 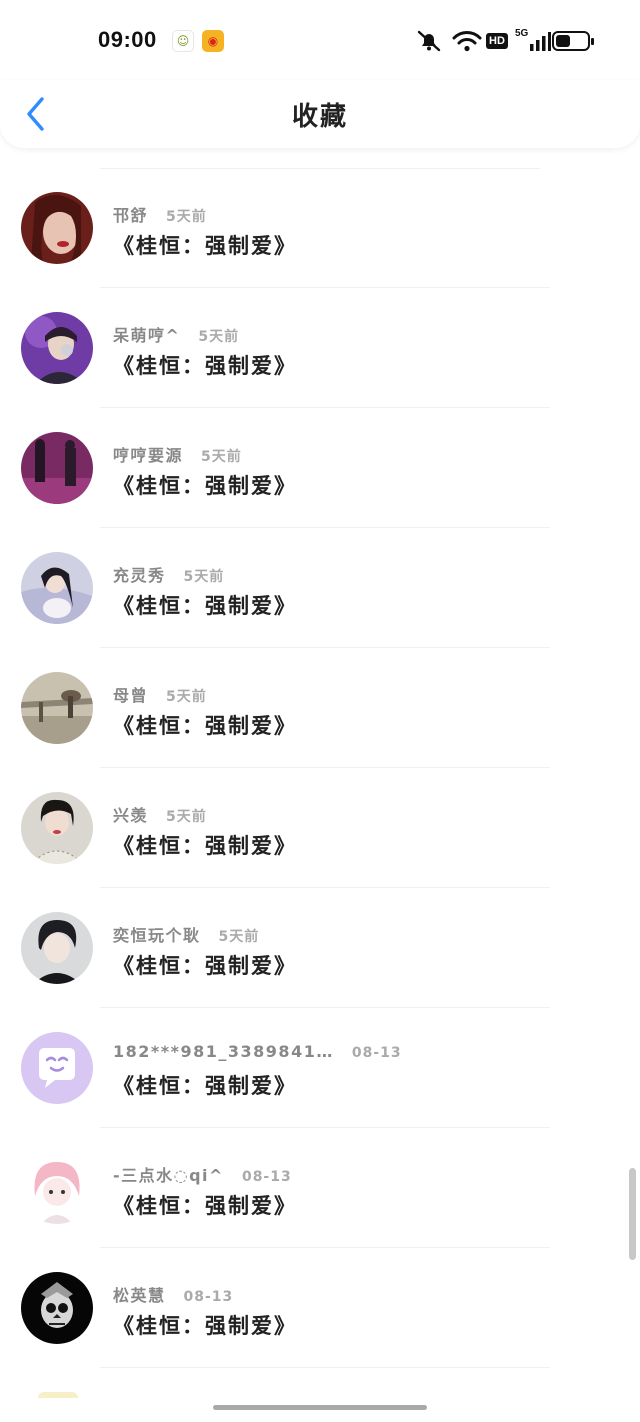 What do you see at coordinates (320, 1188) in the screenshot?
I see `list-item: -三点水◌qi^ 08-13 《桂恒：强制爱》` at bounding box center [320, 1188].